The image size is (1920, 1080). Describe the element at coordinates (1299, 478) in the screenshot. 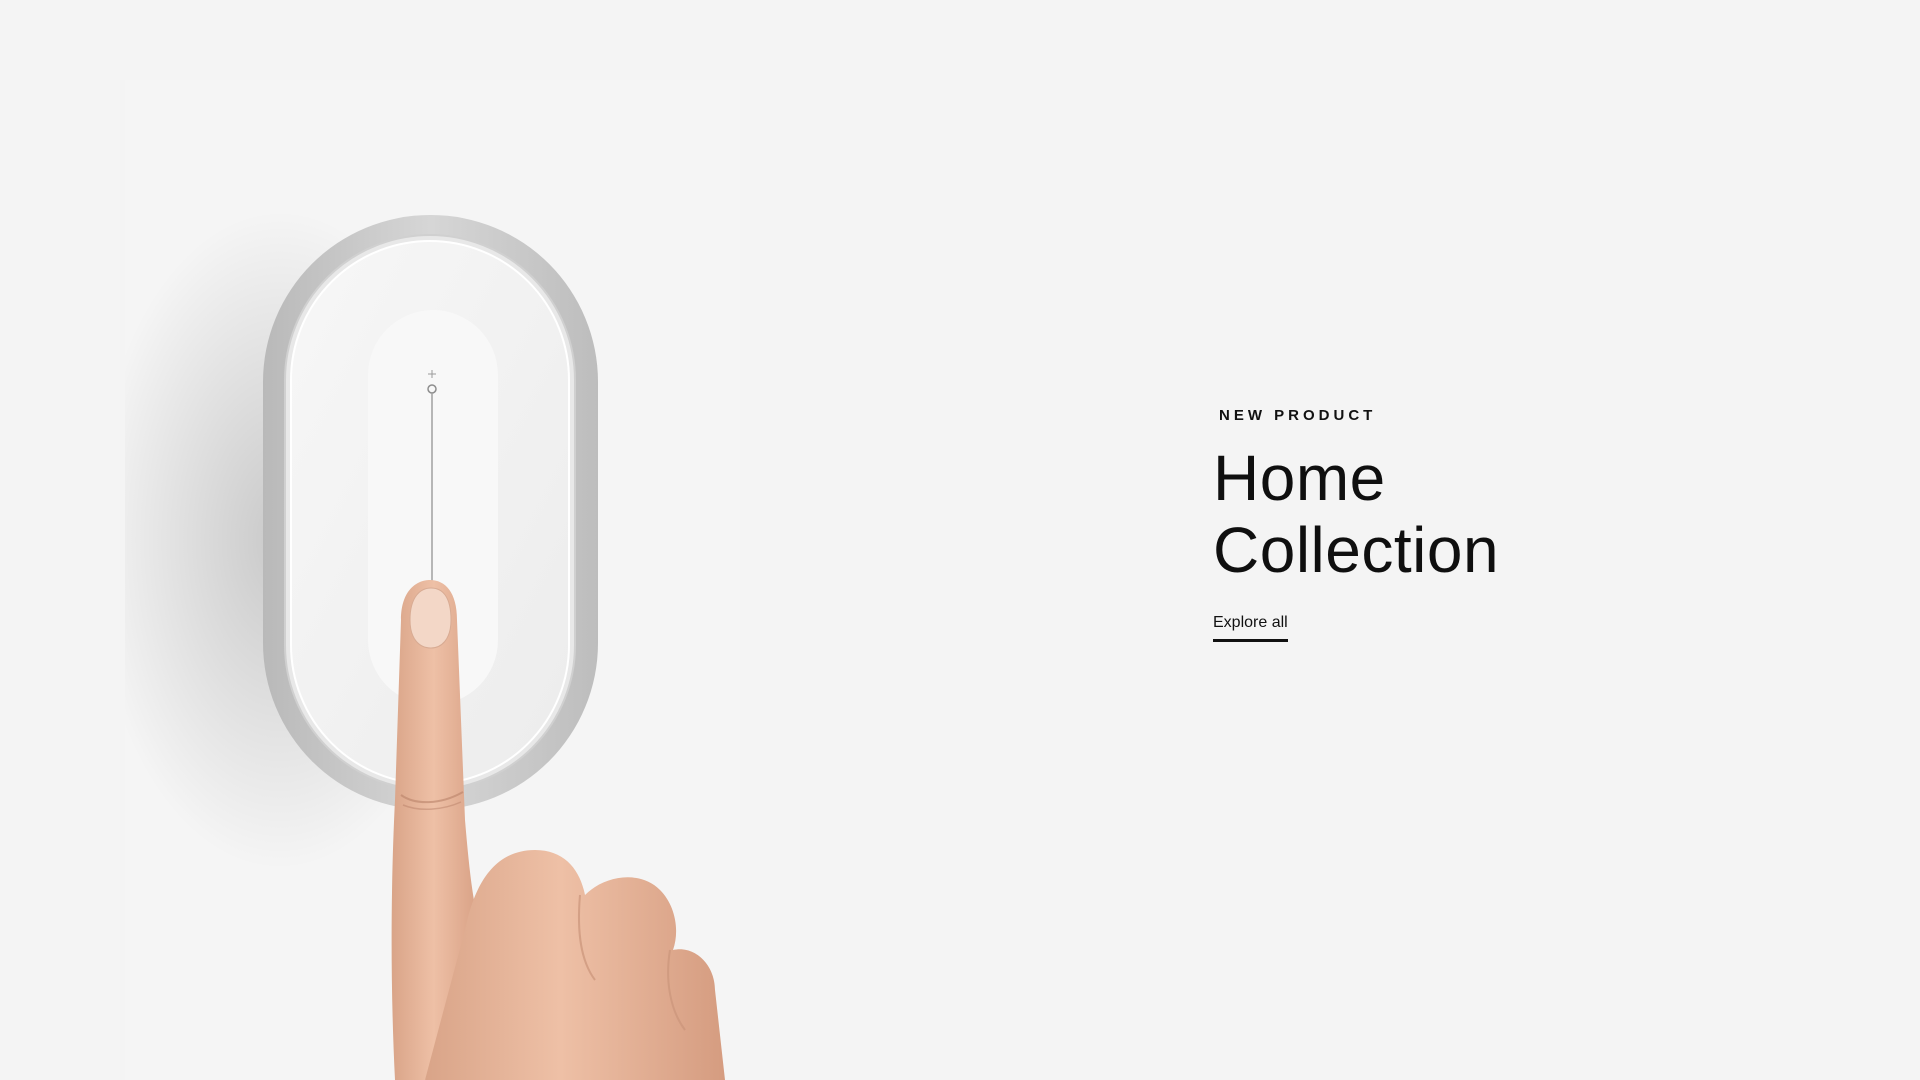

I see `title-line-1: Home` at that location.